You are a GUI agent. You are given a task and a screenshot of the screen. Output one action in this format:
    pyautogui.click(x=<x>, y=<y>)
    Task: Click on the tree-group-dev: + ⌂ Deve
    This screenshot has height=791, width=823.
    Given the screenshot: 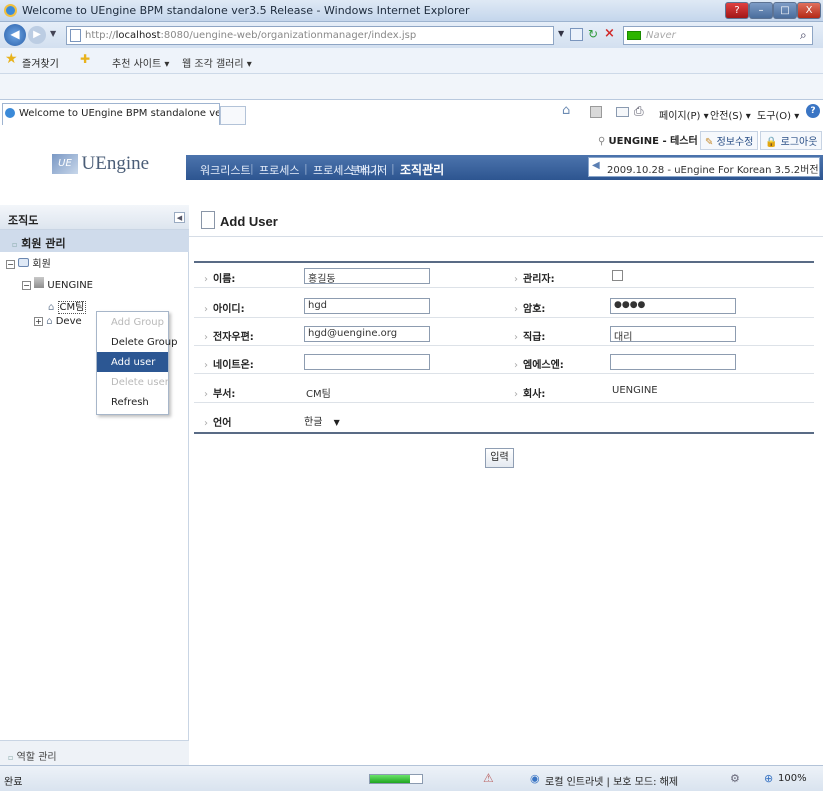 What is the action you would take?
    pyautogui.click(x=58, y=321)
    